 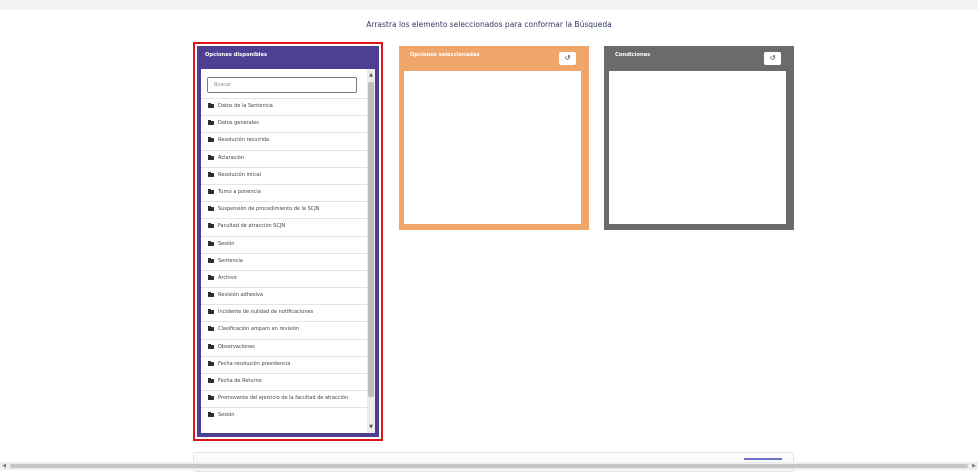 I want to click on conditions-dropzone, so click(x=697, y=147).